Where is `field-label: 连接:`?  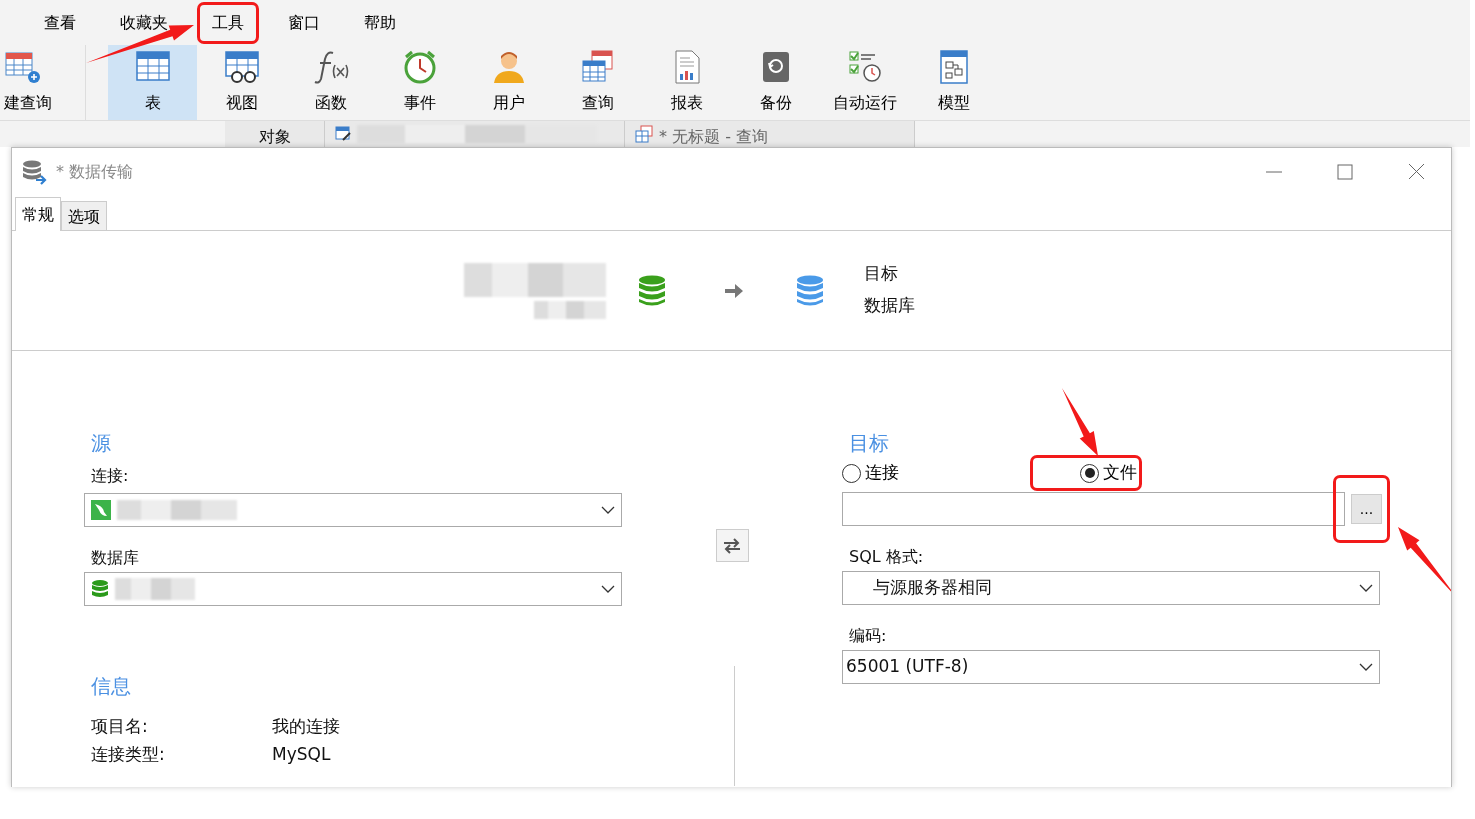 field-label: 连接: is located at coordinates (110, 476).